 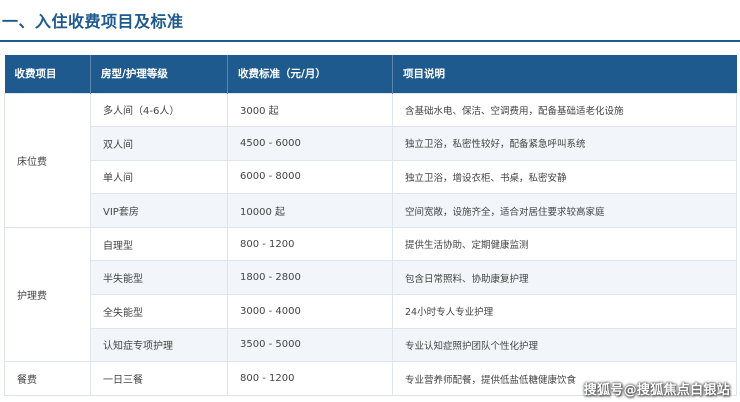 What do you see at coordinates (310, 110) in the screenshot?
I see `price-cell: 3000 起` at bounding box center [310, 110].